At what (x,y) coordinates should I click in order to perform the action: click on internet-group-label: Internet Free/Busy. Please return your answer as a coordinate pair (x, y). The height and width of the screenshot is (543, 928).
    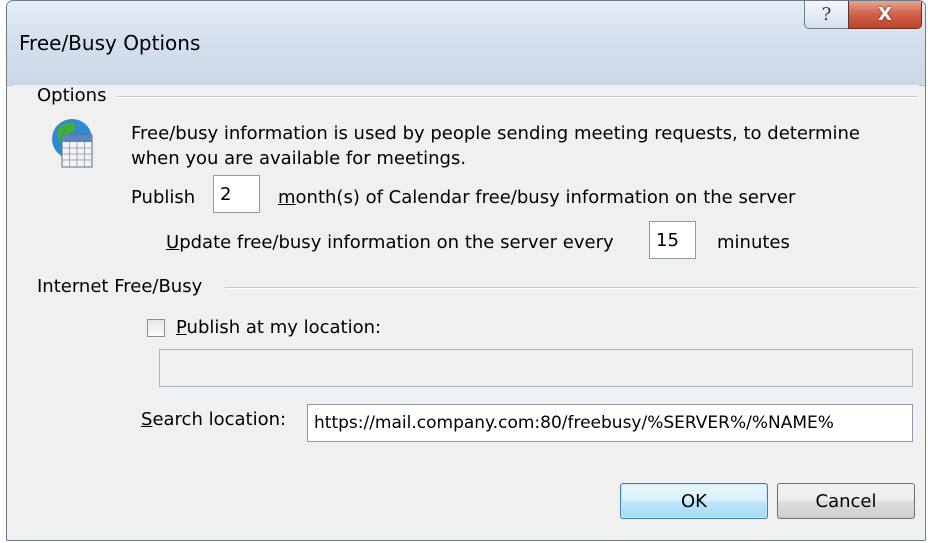
    Looking at the image, I should click on (124, 286).